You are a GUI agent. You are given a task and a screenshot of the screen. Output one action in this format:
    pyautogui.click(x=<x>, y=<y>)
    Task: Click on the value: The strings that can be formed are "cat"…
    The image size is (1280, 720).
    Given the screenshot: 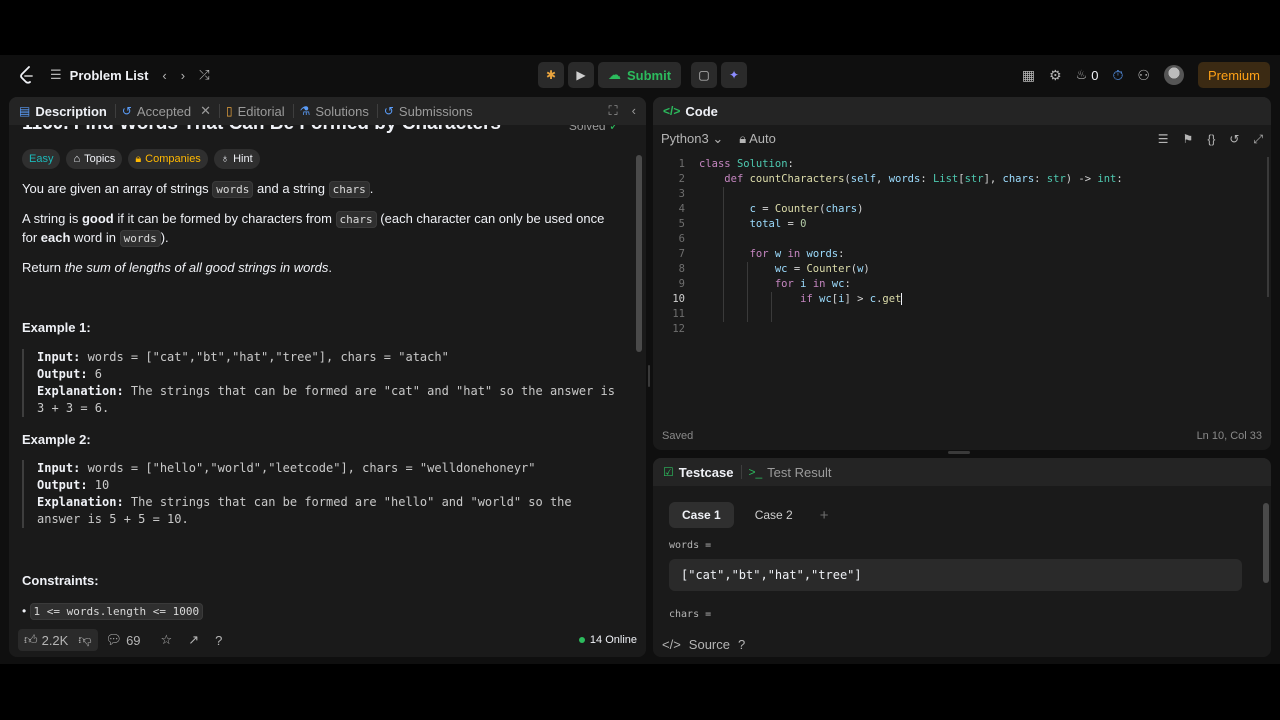 What is the action you would take?
    pyautogui.click(x=330, y=399)
    